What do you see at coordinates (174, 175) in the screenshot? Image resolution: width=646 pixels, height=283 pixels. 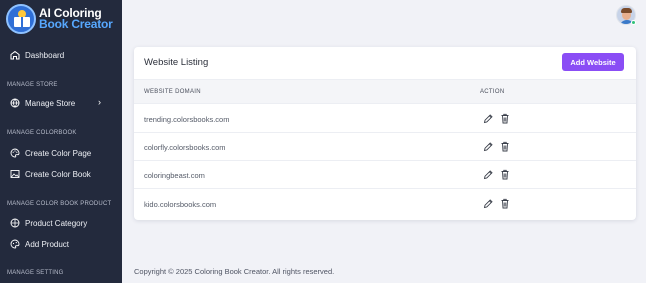 I see `domain-cell: coloringbeast.com` at bounding box center [174, 175].